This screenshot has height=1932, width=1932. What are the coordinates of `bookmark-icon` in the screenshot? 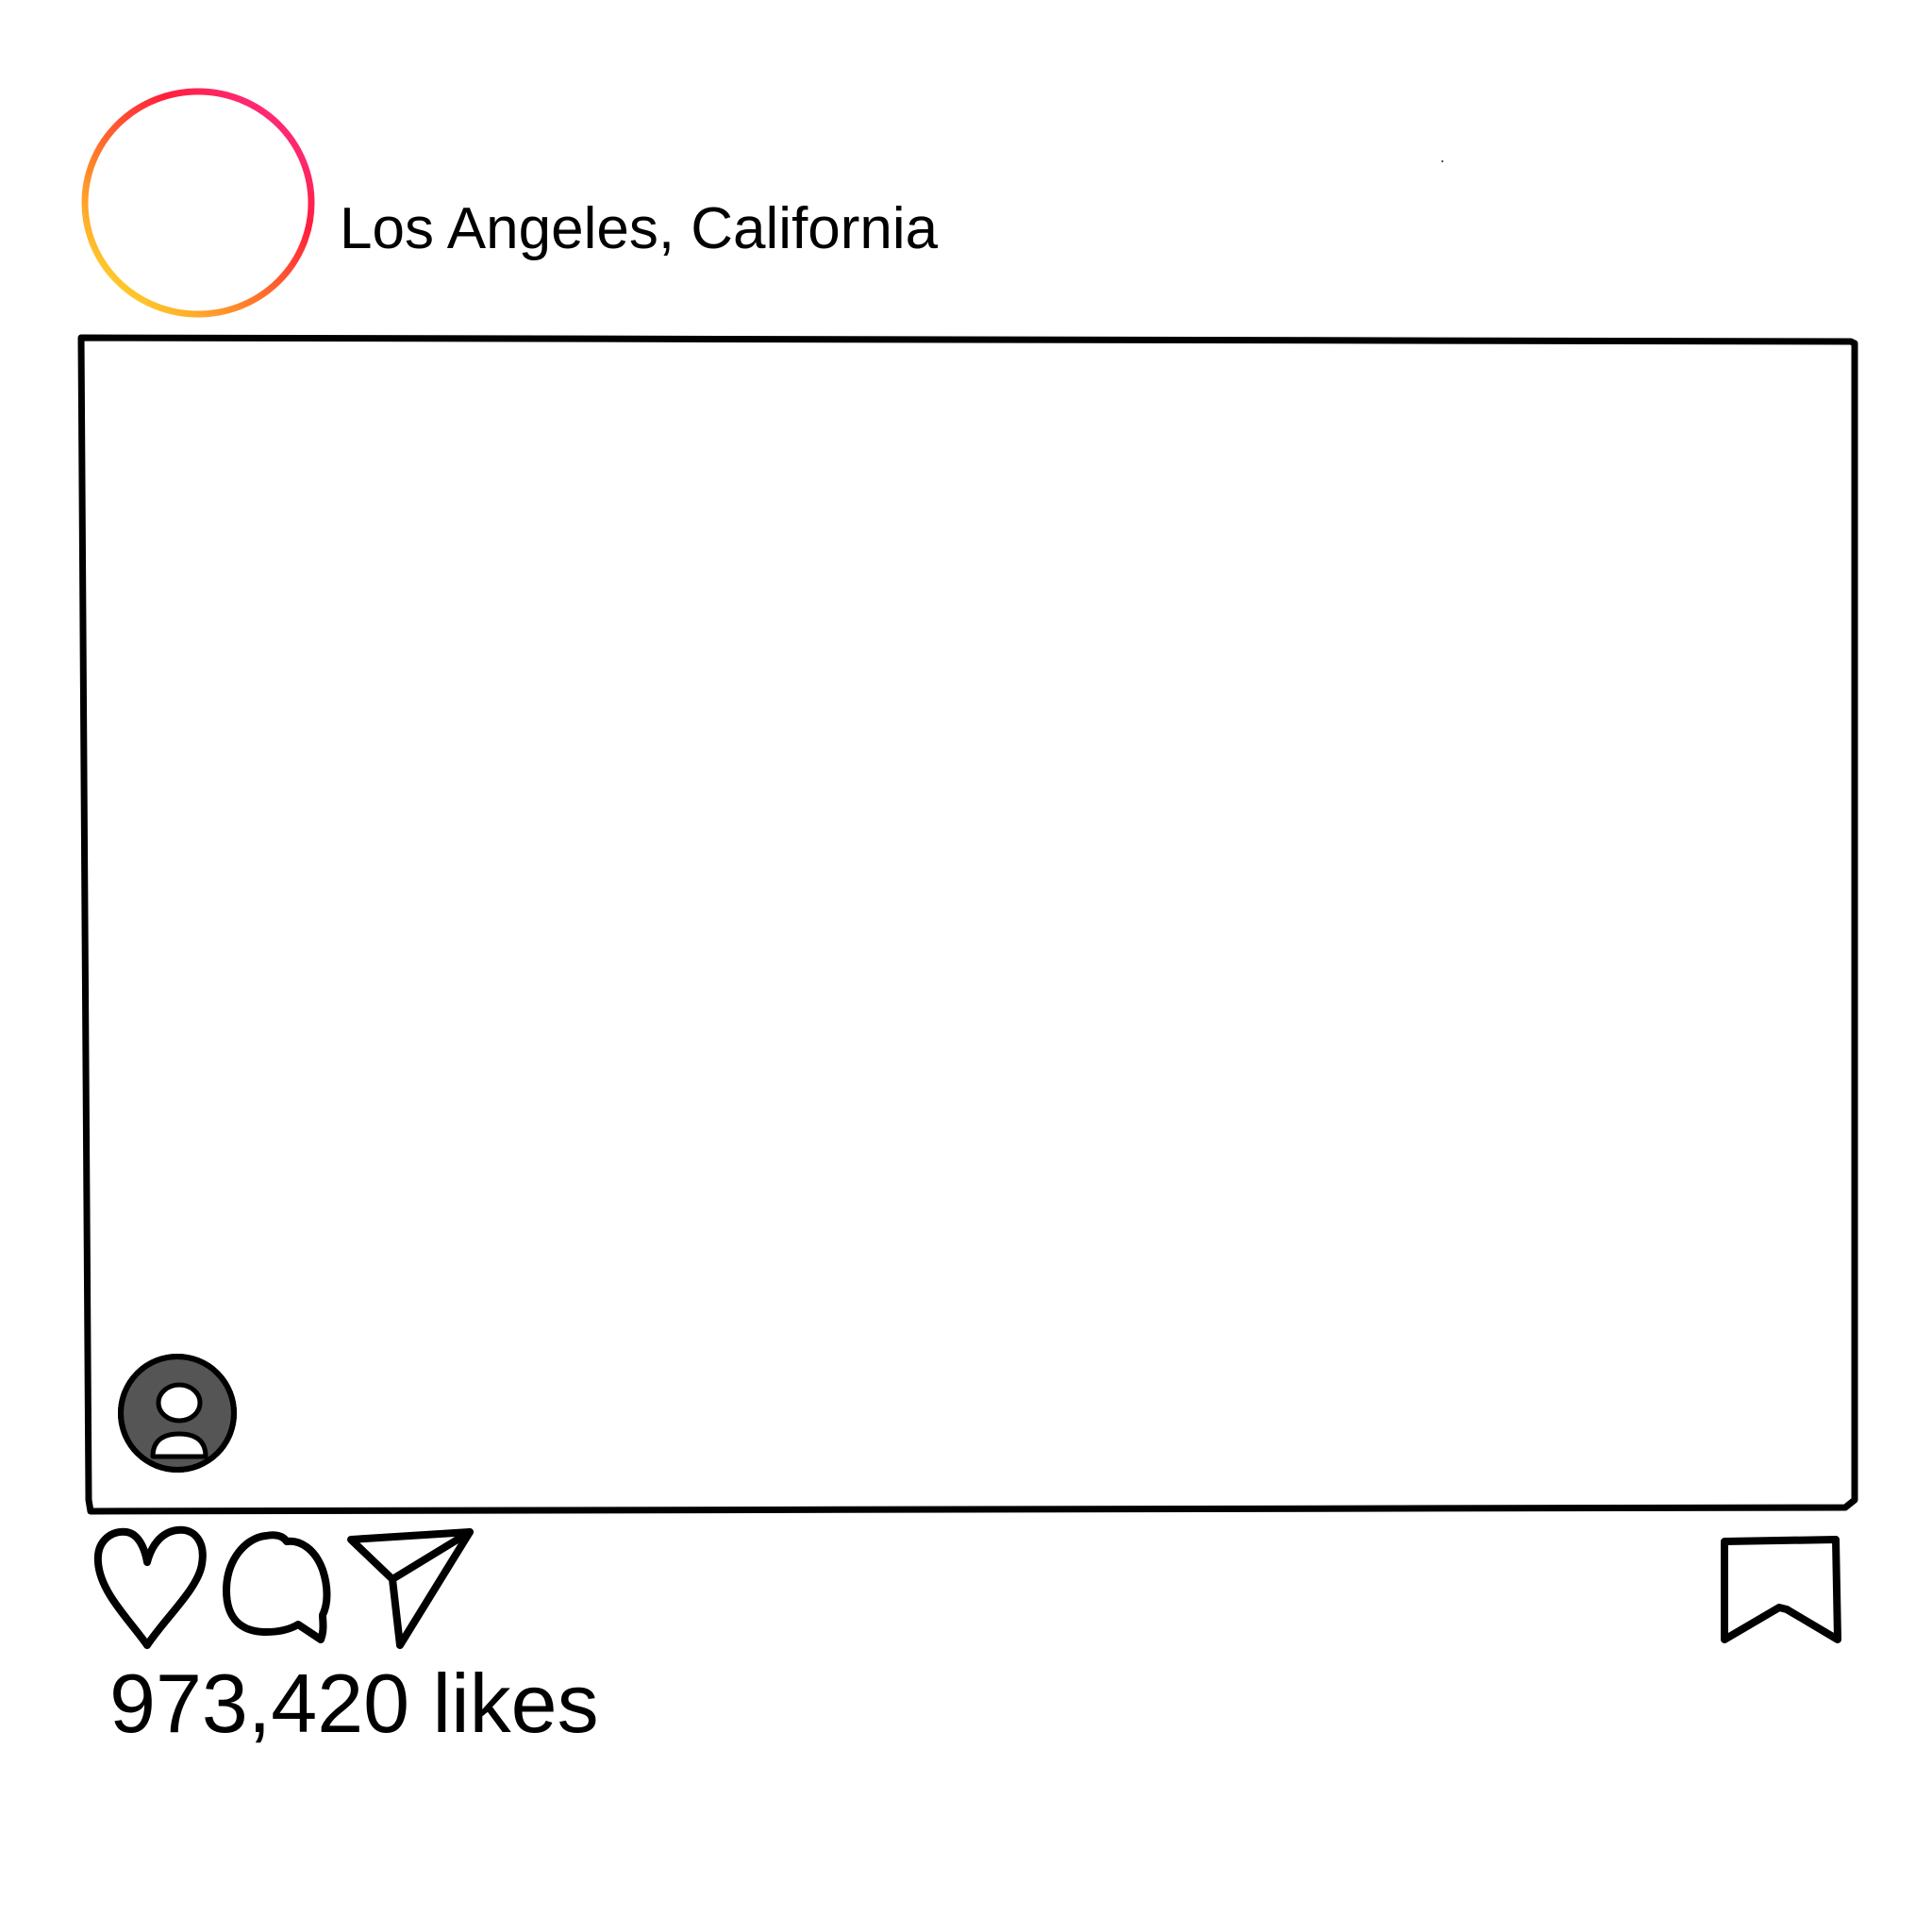 It's located at (1781, 1589).